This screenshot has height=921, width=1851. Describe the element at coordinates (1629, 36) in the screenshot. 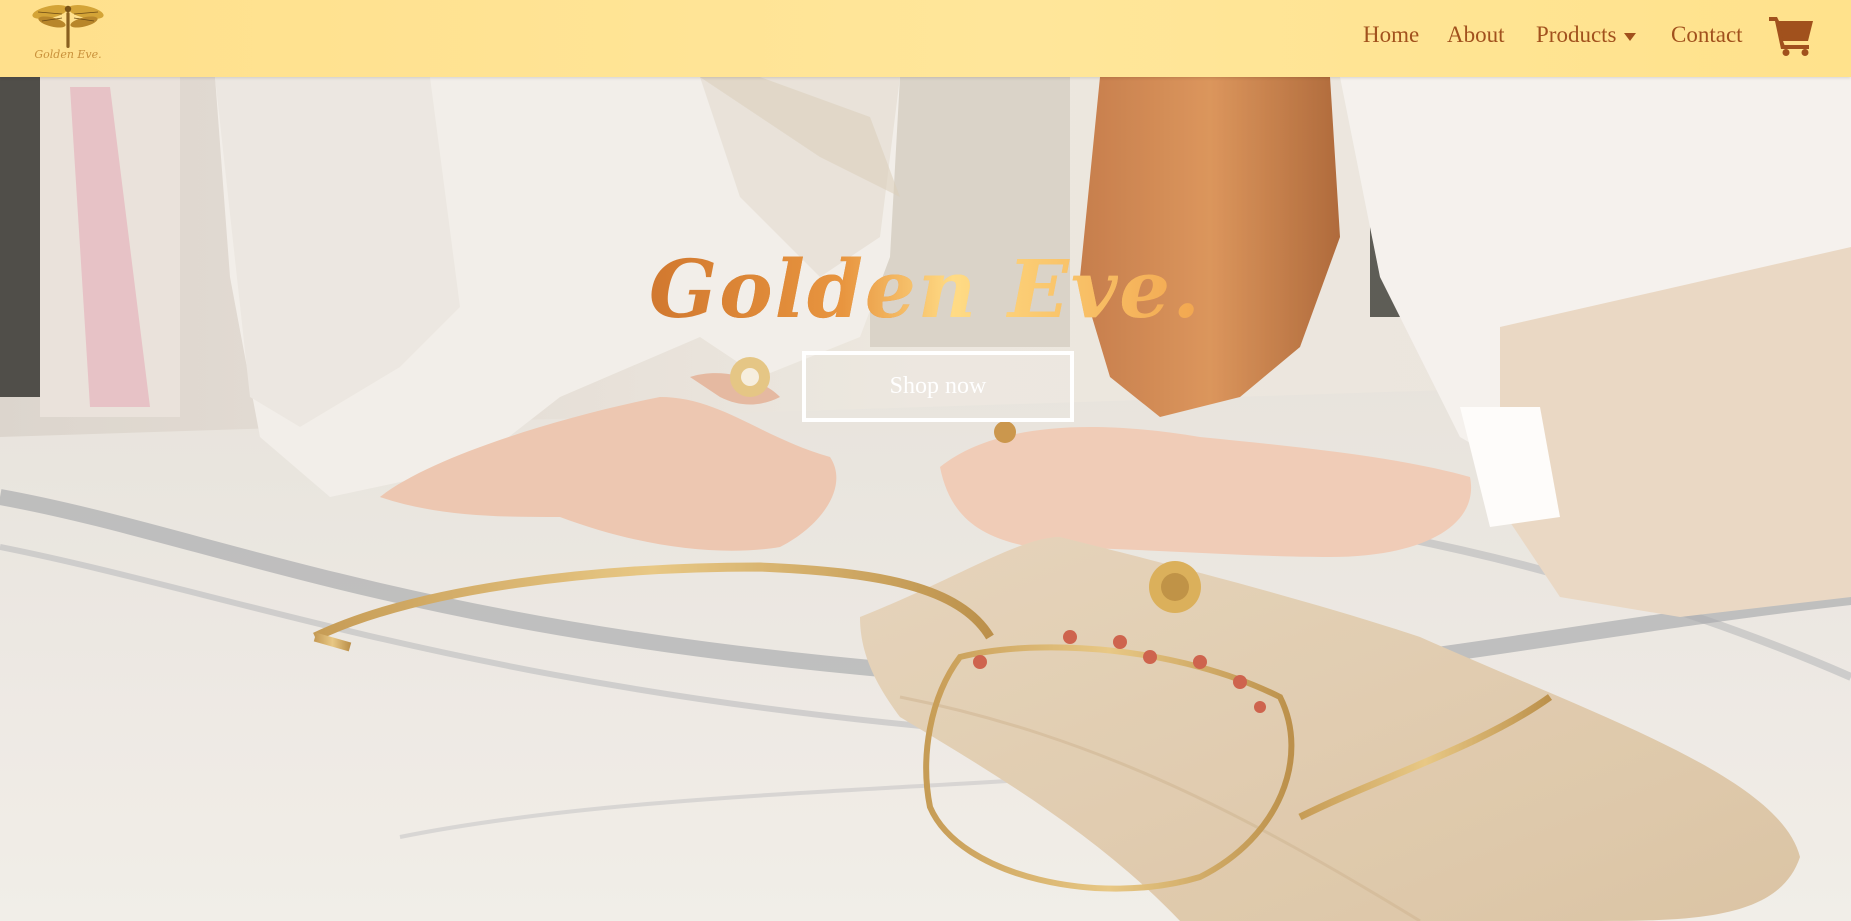

I see `caret-down-icon` at that location.